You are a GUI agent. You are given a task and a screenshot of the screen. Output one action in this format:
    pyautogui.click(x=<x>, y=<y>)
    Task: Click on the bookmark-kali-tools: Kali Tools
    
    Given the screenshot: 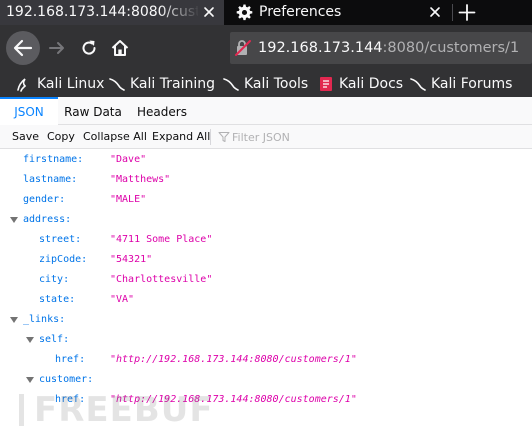 What is the action you would take?
    pyautogui.click(x=265, y=84)
    